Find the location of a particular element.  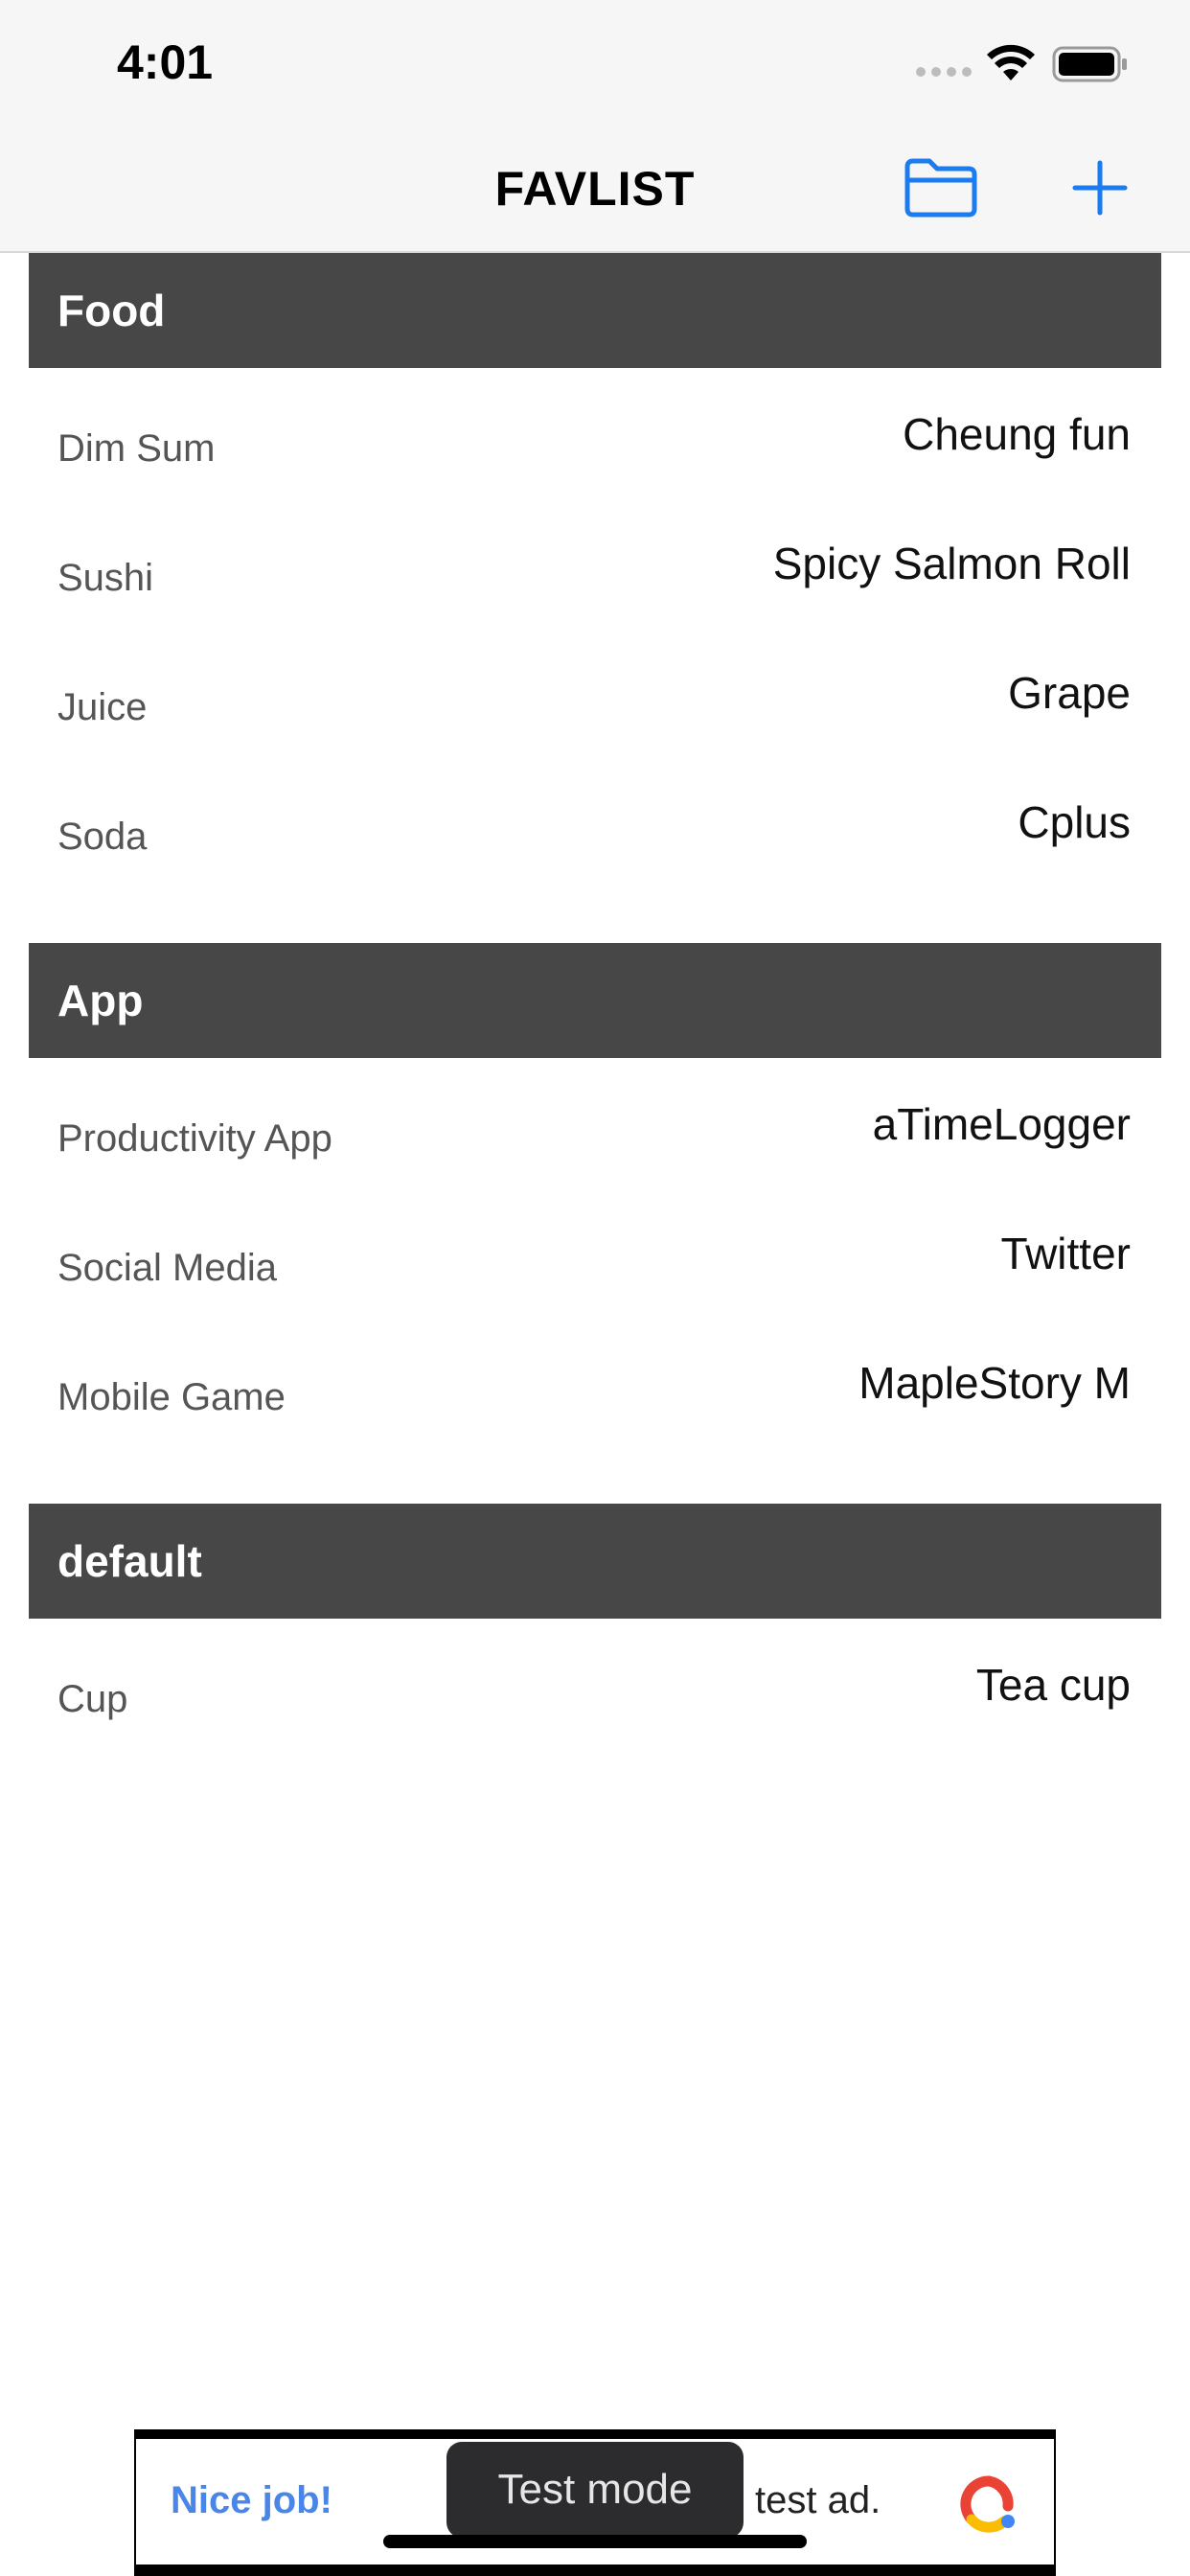

plus-icon is located at coordinates (1100, 188).